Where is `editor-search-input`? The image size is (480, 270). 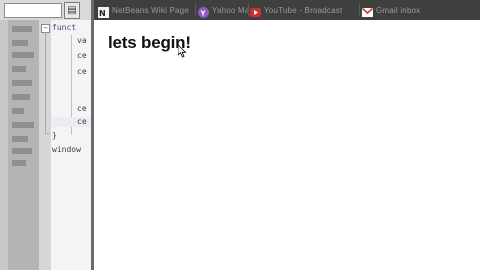
editor-search-input is located at coordinates (33, 10).